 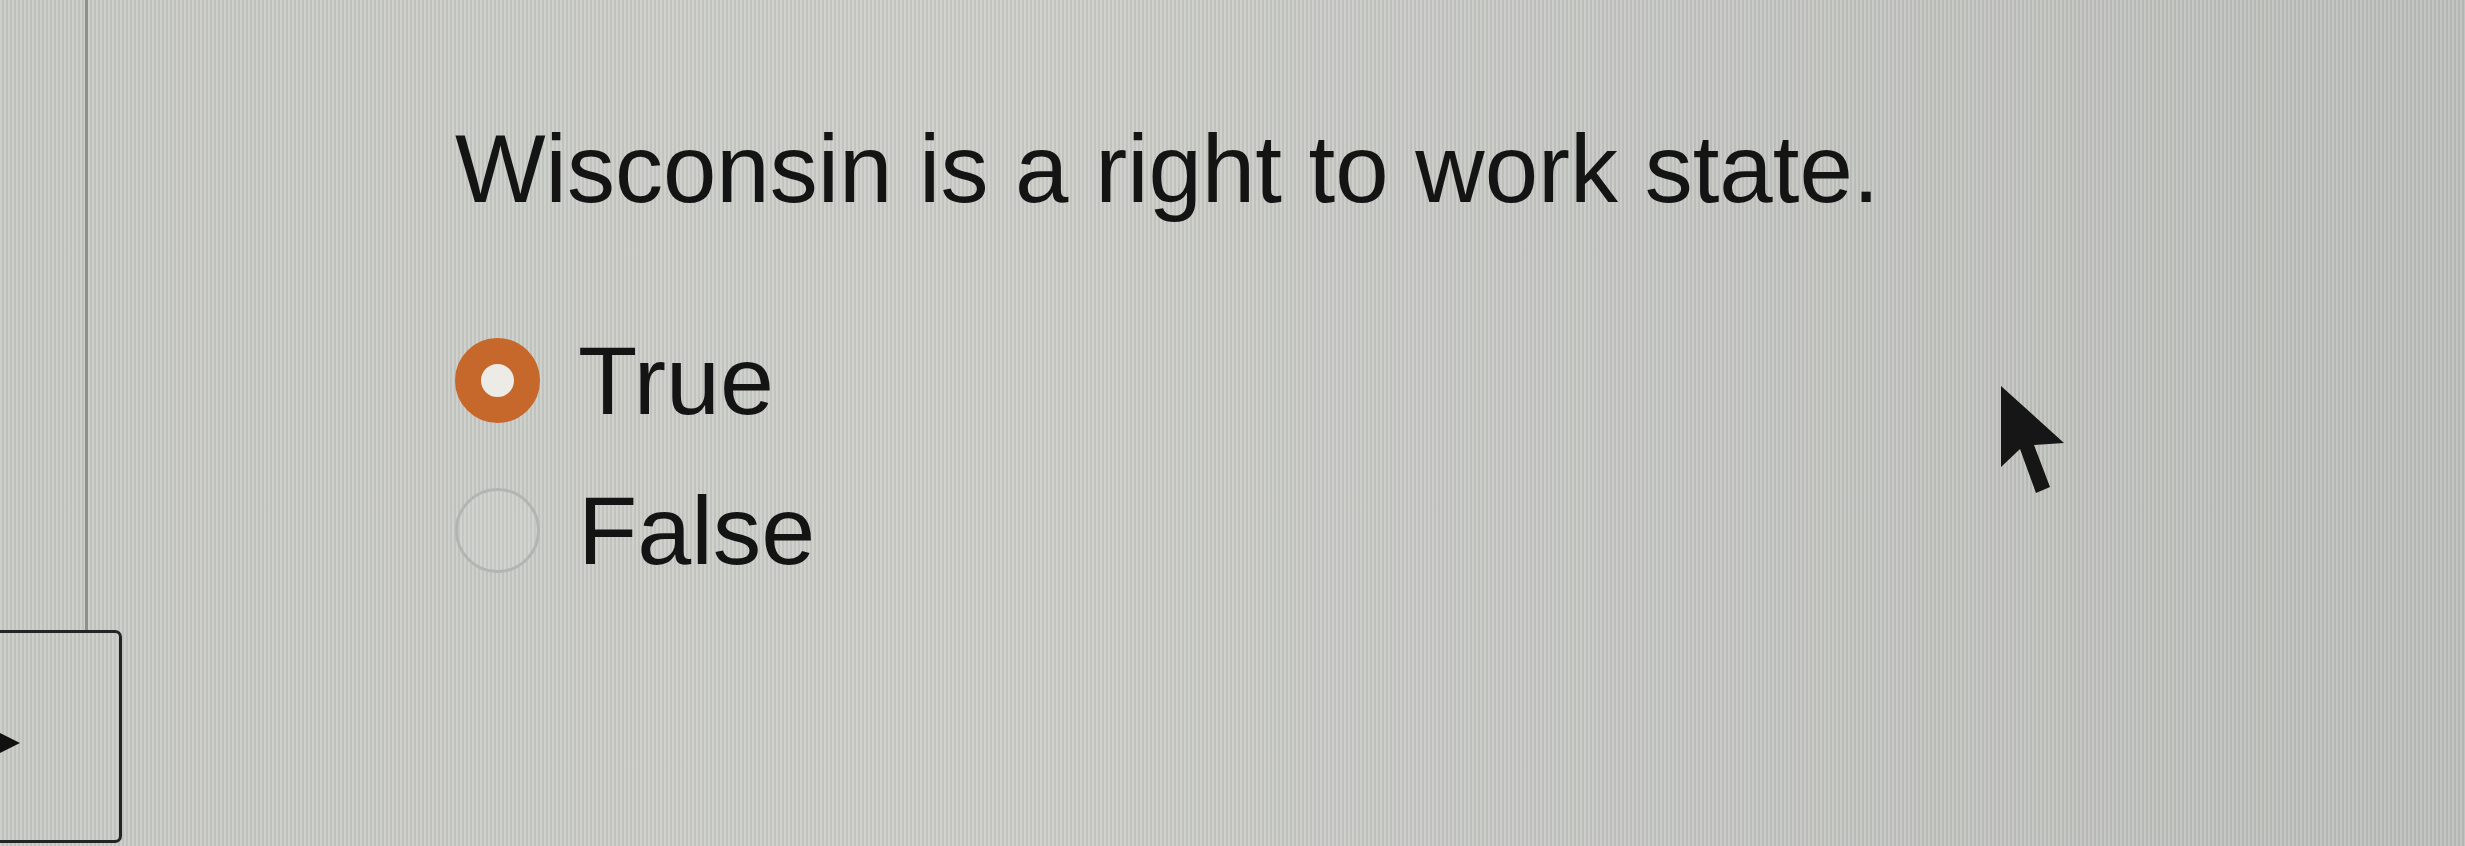 What do you see at coordinates (10, 743) in the screenshot?
I see `triangle-icon` at bounding box center [10, 743].